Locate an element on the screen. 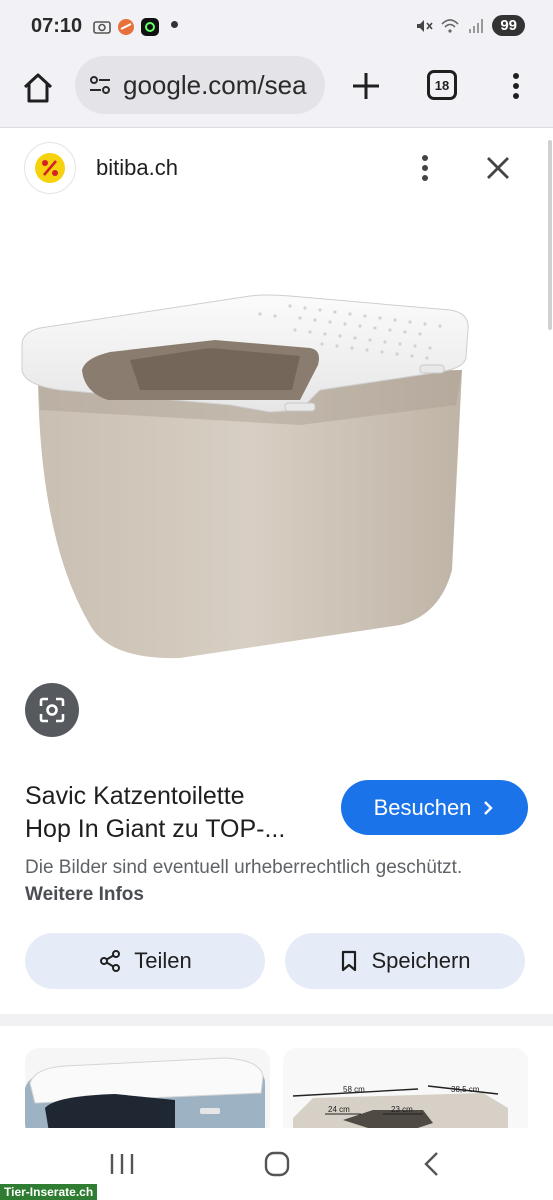 The height and width of the screenshot is (1200, 553). address-bar: google.com/sea is located at coordinates (200, 85).